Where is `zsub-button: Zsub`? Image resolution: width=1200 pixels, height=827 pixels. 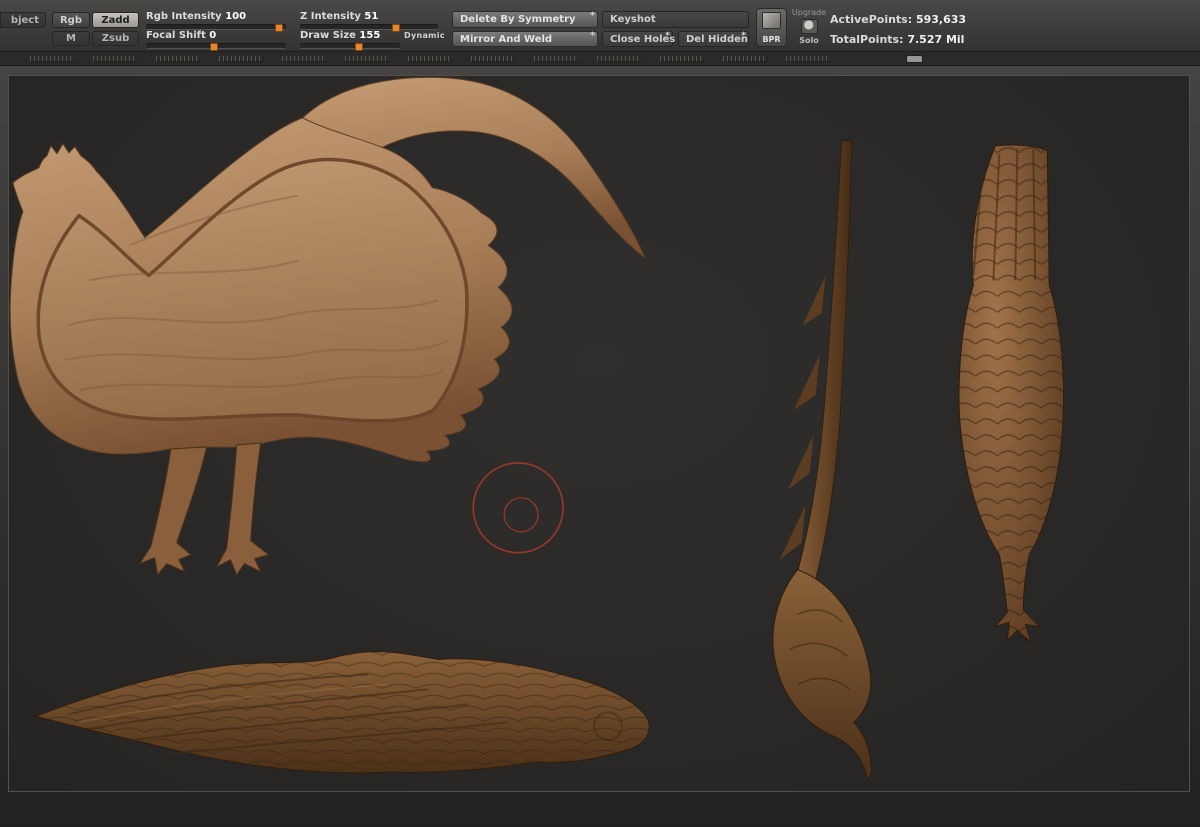
zsub-button: Zsub is located at coordinates (115, 38).